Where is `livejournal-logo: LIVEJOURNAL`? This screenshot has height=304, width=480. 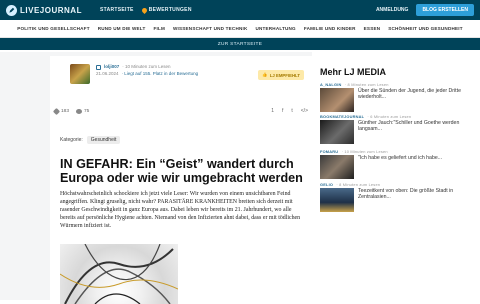
livejournal-logo: LIVEJOURNAL is located at coordinates (44, 10).